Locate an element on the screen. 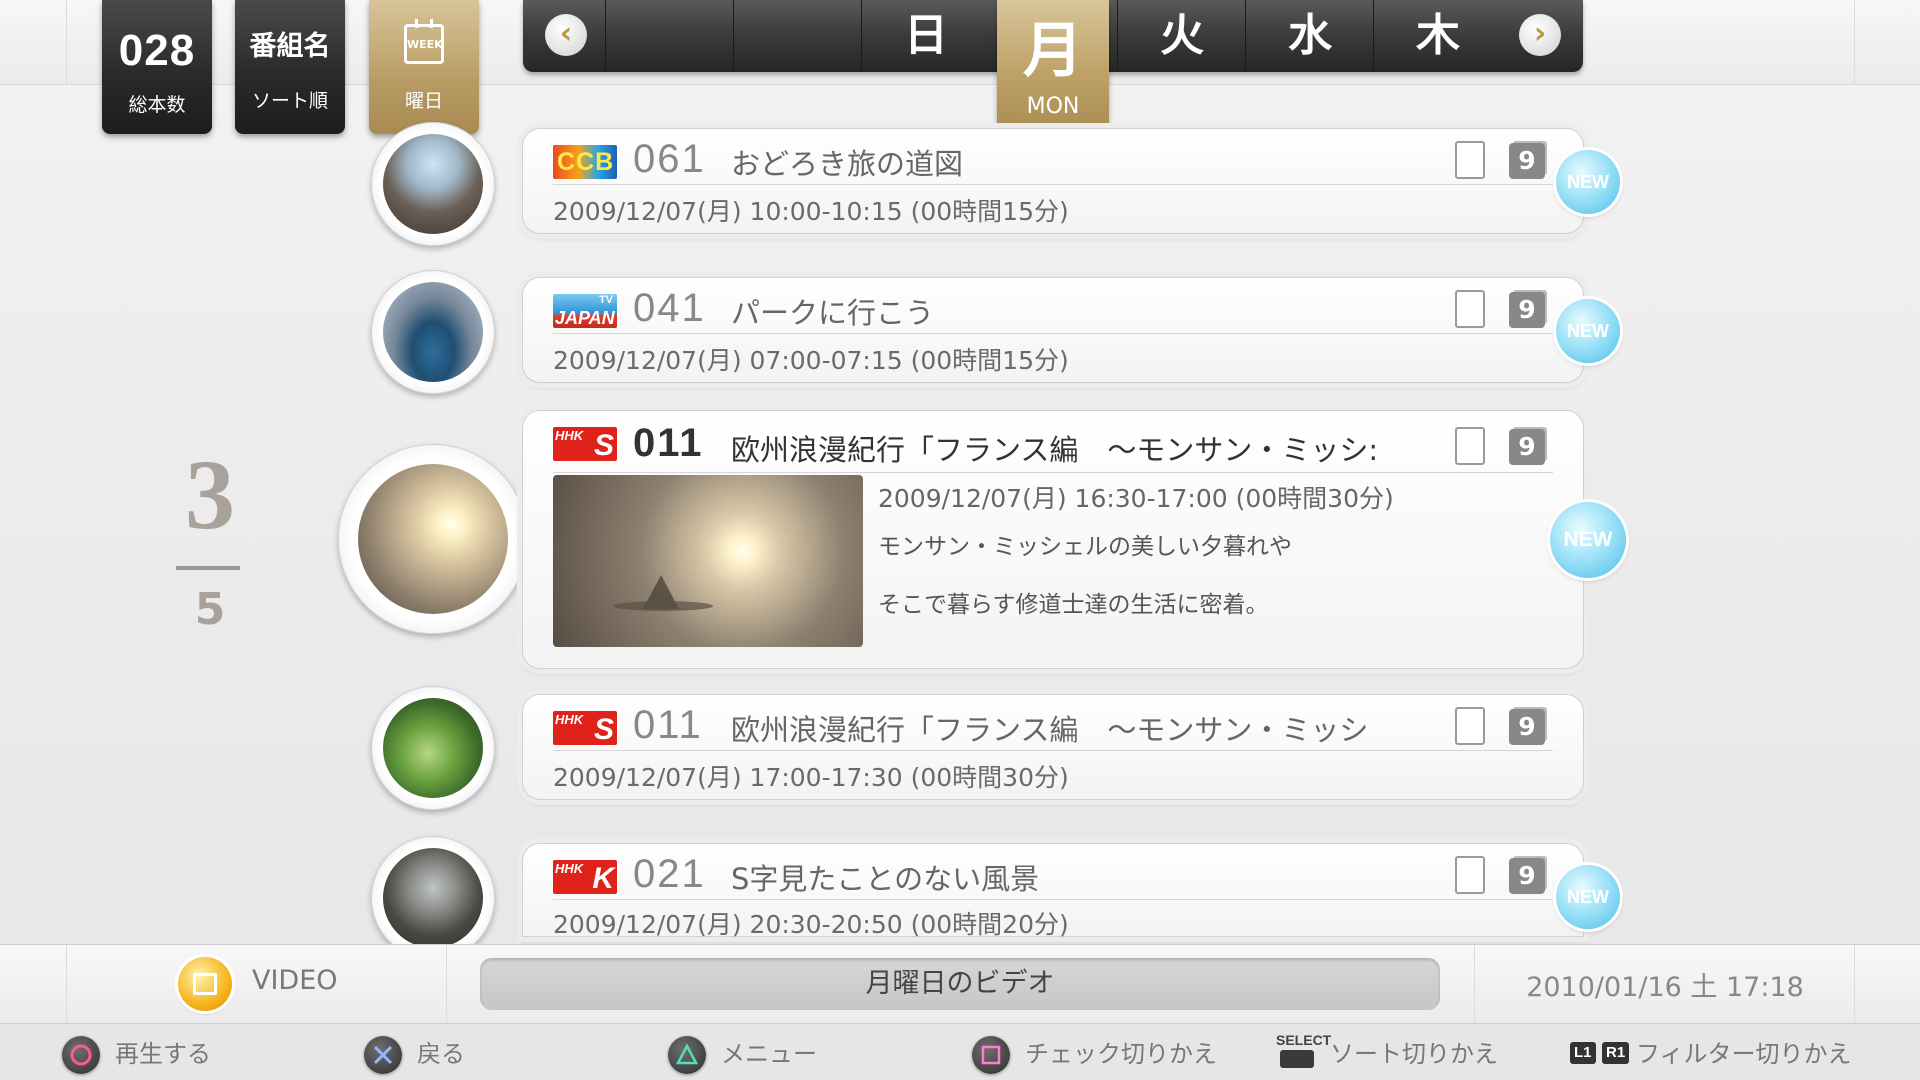  triangle-button-icon is located at coordinates (687, 1055).